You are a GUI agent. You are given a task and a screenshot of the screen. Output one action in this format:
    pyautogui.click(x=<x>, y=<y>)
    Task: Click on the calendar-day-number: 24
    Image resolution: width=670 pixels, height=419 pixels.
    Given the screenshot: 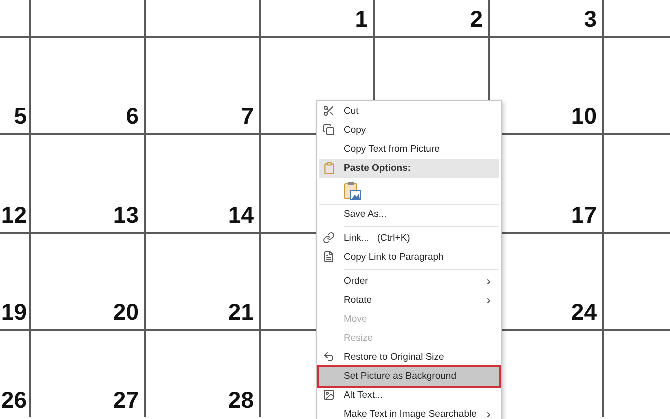 What is the action you would take?
    pyautogui.click(x=584, y=312)
    